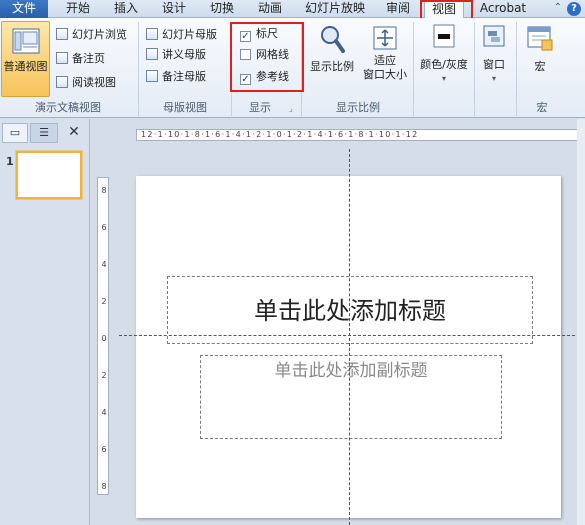  What do you see at coordinates (88, 58) in the screenshot?
I see `notes-page-label: 备注页` at bounding box center [88, 58].